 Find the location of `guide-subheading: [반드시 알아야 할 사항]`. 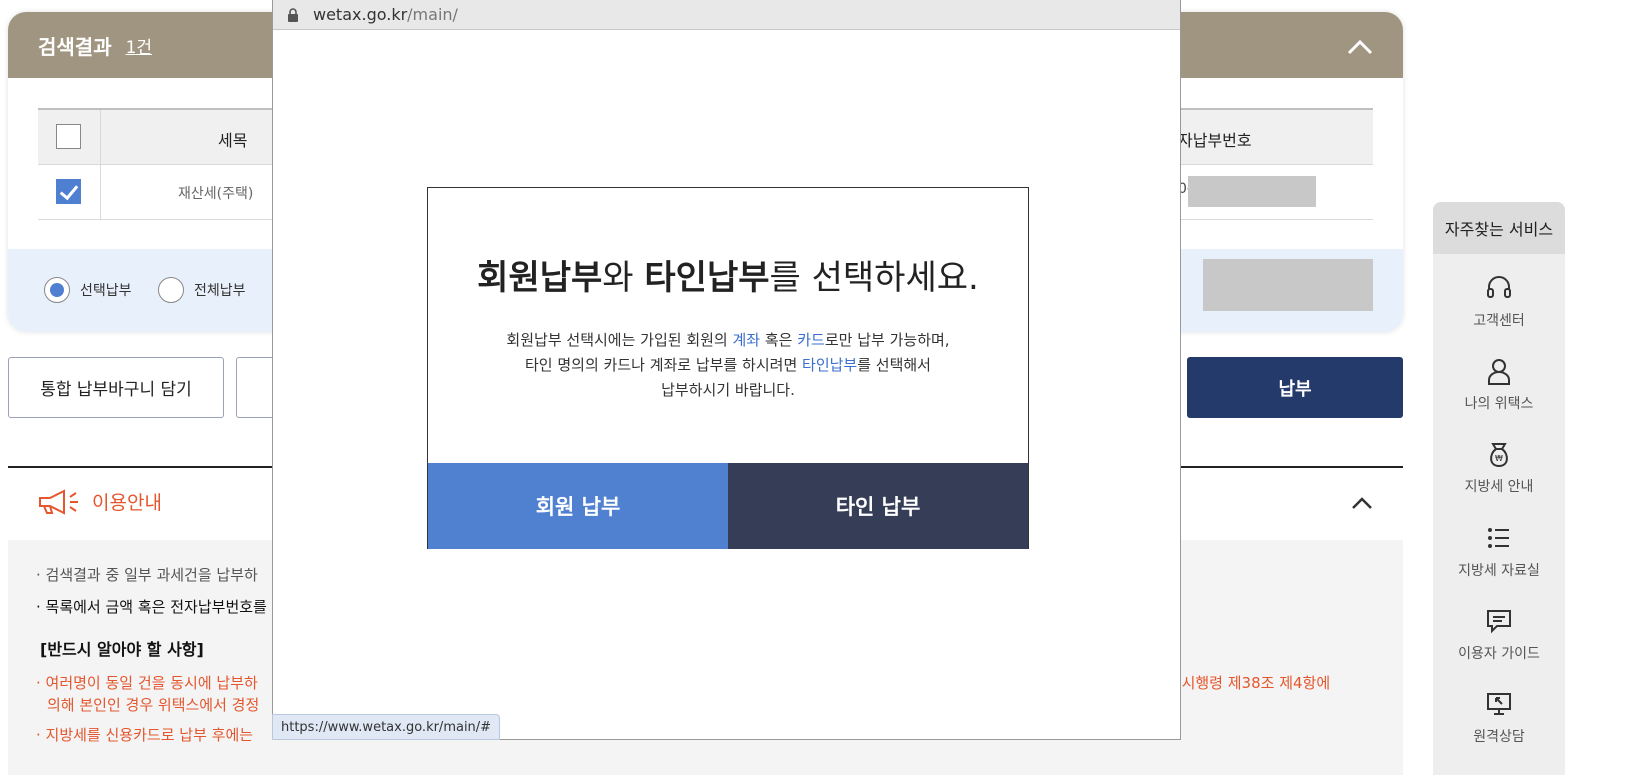

guide-subheading: [반드시 알아야 할 사항] is located at coordinates (122, 649).